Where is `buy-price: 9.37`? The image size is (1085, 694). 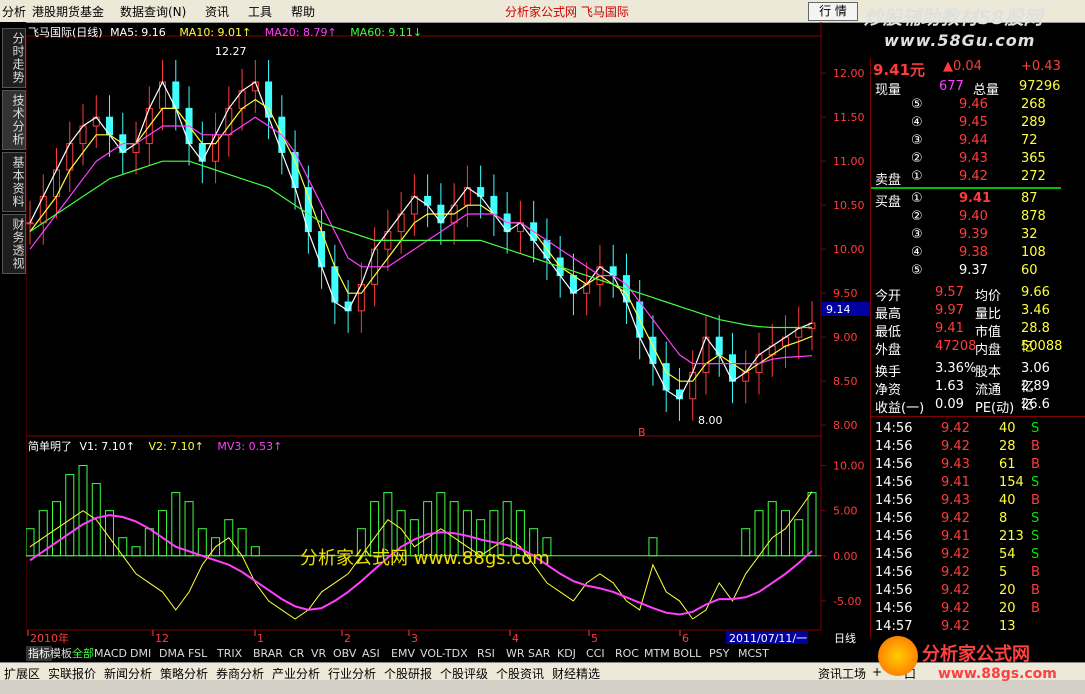 buy-price: 9.37 is located at coordinates (973, 270).